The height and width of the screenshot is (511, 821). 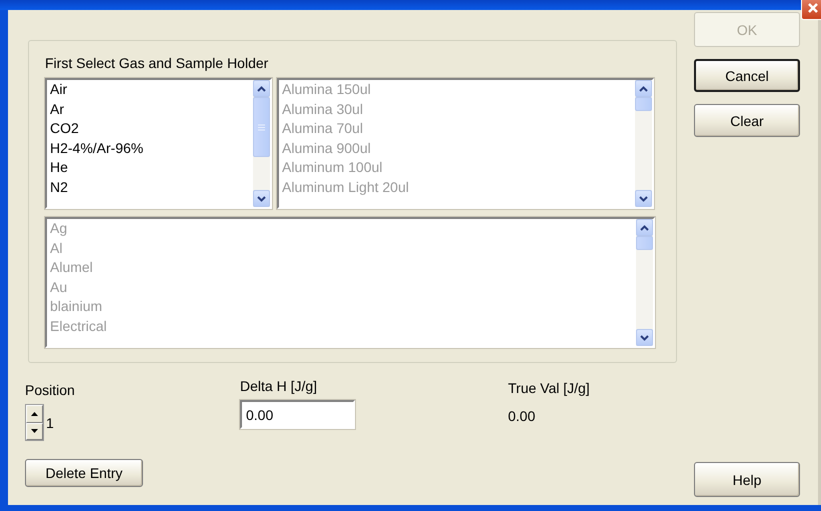 What do you see at coordinates (747, 479) in the screenshot?
I see `help-button: Help` at bounding box center [747, 479].